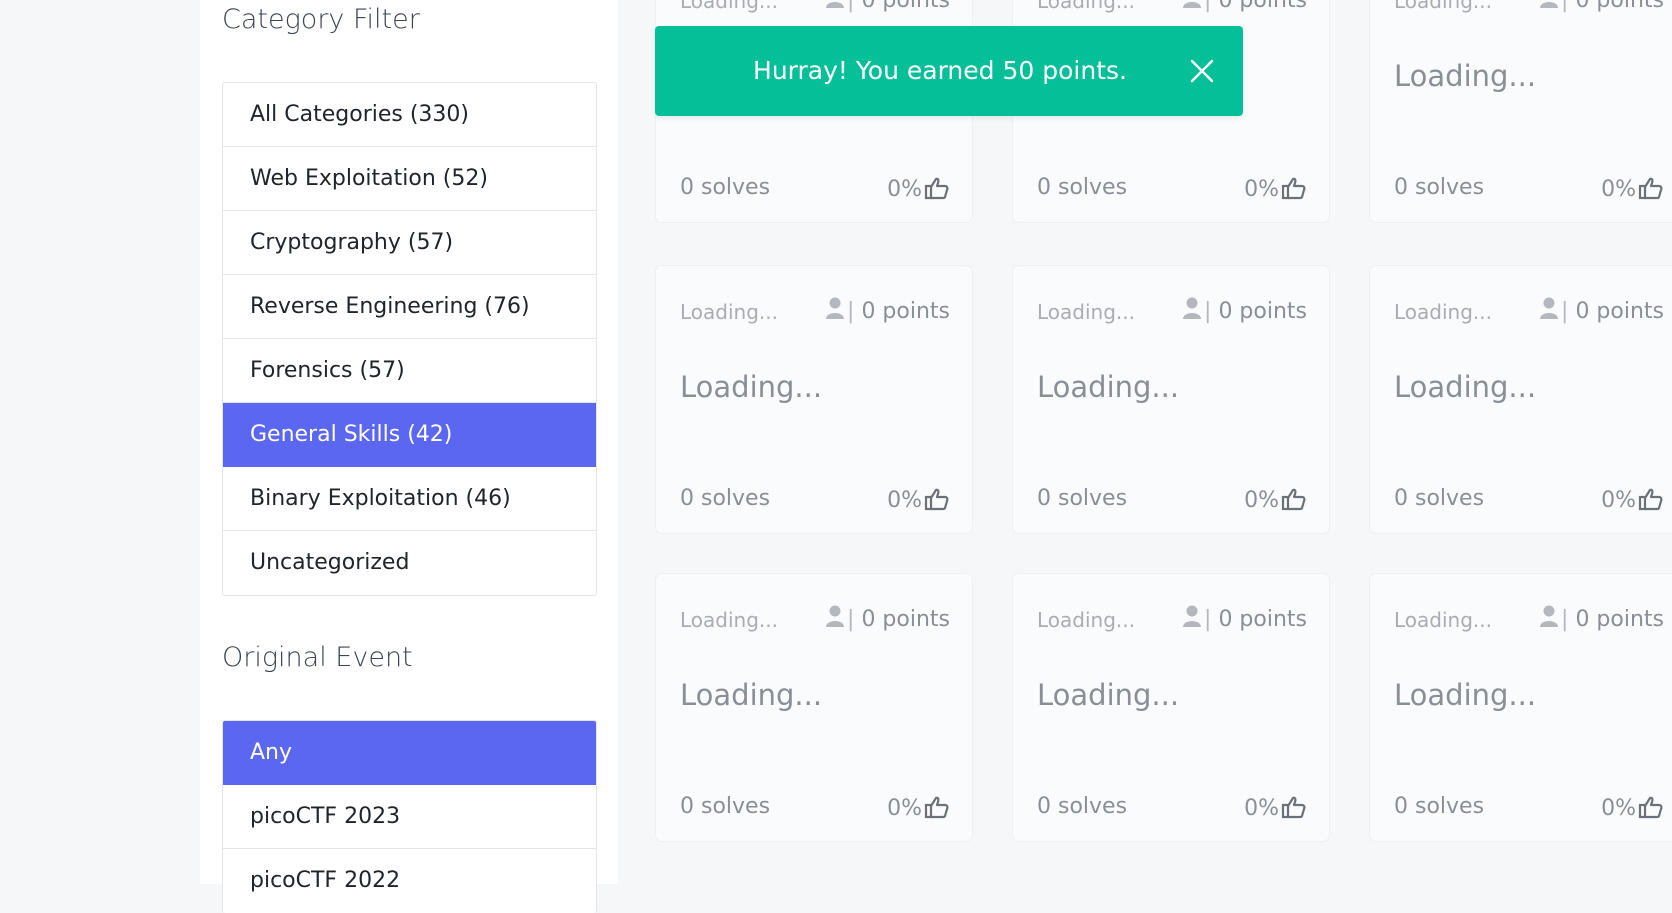 The image size is (1672, 913). I want to click on category-item-cryptography: Cryptography (57), so click(409, 243).